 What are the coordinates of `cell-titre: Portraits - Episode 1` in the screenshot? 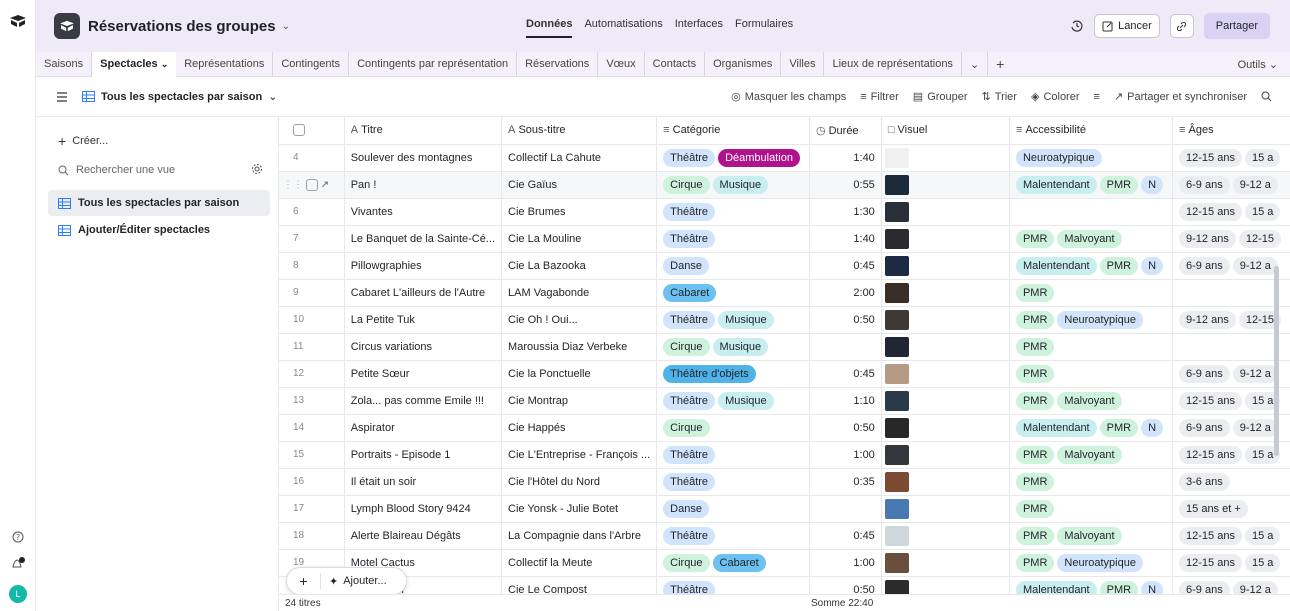 It's located at (423, 455).